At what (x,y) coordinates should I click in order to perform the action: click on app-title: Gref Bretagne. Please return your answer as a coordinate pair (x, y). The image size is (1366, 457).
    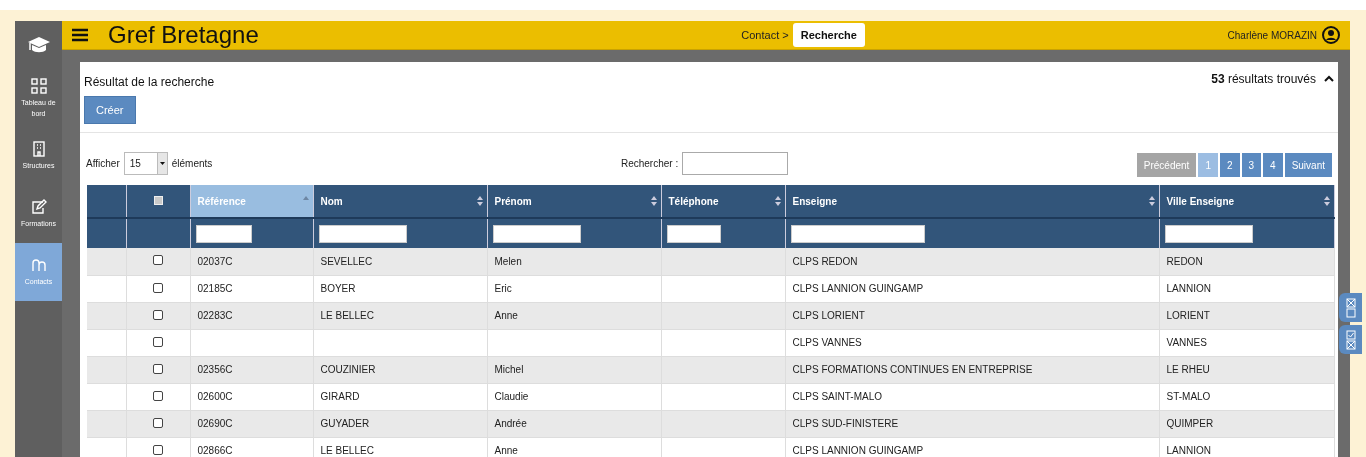
    Looking at the image, I should click on (183, 35).